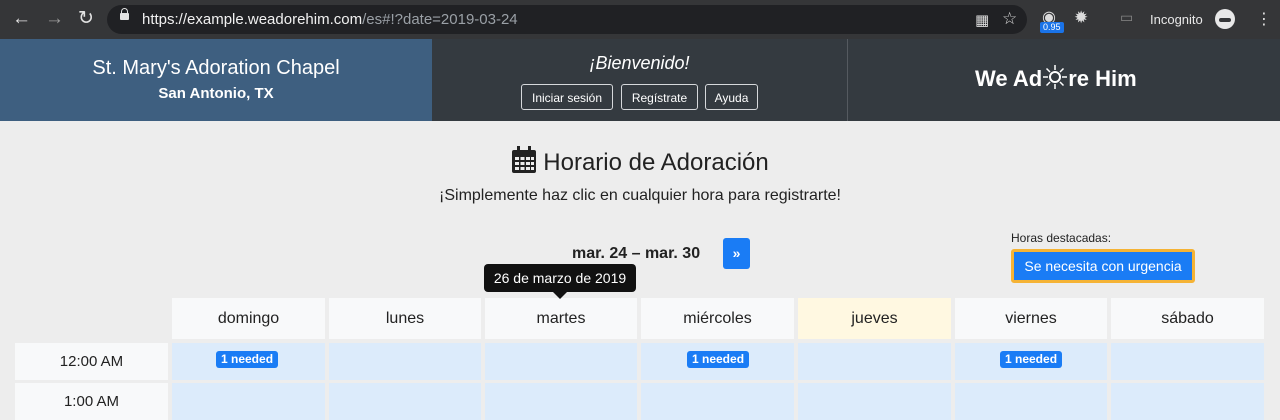 The height and width of the screenshot is (420, 1280). What do you see at coordinates (91, 361) in the screenshot?
I see `time-label: 12:00 AM` at bounding box center [91, 361].